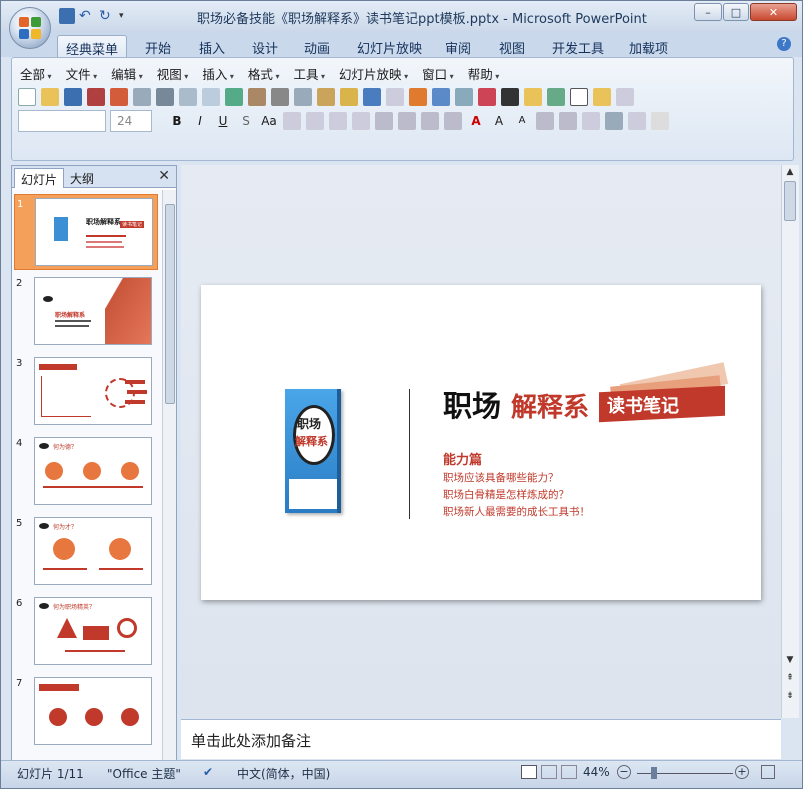  I want to click on permission-icon, so click(119, 97).